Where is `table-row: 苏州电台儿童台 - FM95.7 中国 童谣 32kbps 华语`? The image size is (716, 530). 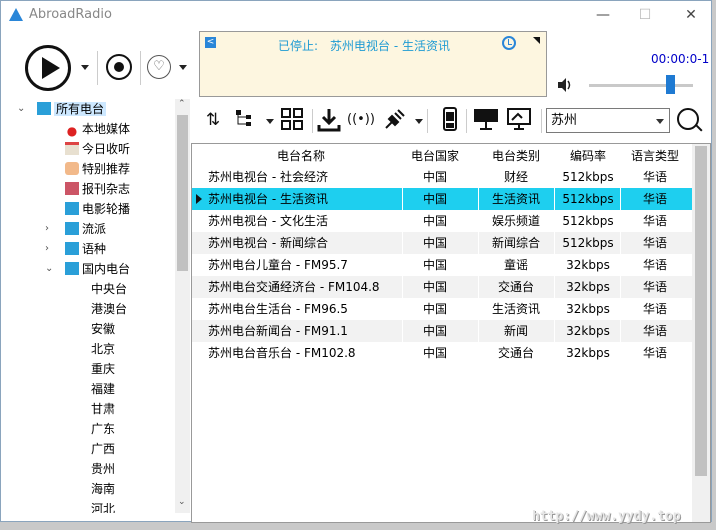
table-row: 苏州电台儿童台 - FM95.7 中国 童谣 32kbps 华语 is located at coordinates (442, 265).